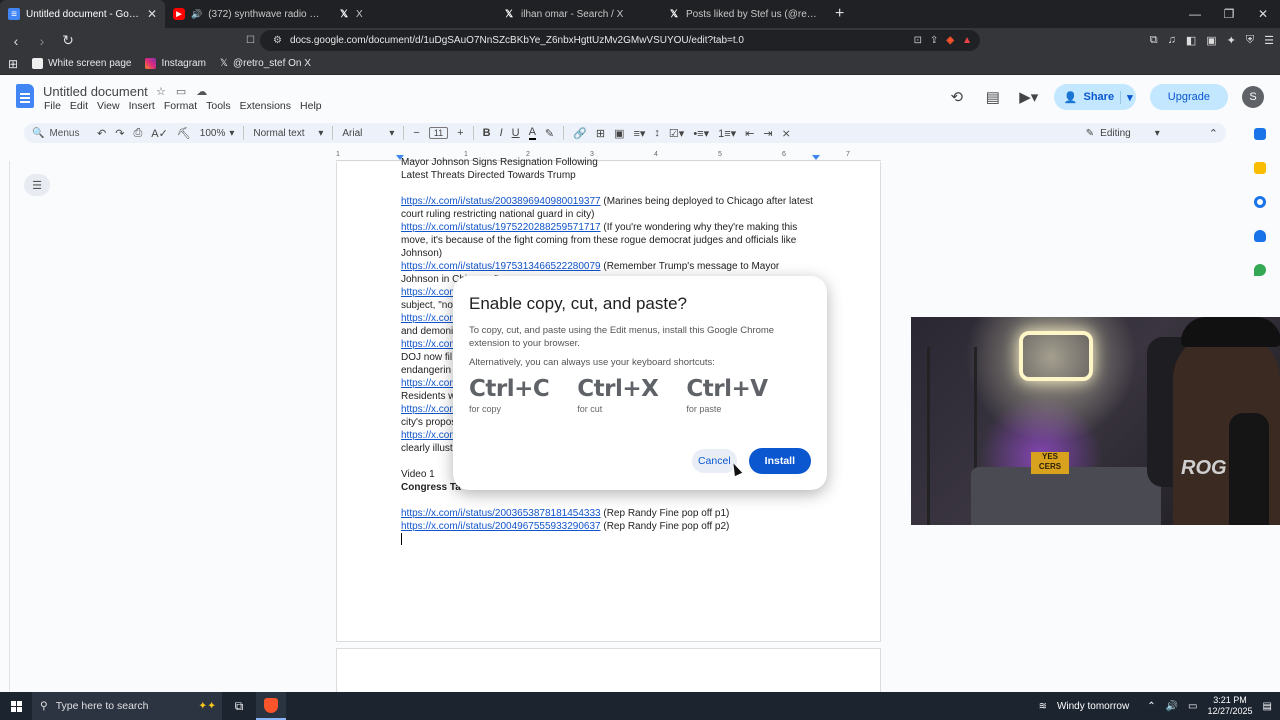 The image size is (1280, 720). Describe the element at coordinates (580, 133) in the screenshot. I see `link-icon: 🔗` at that location.